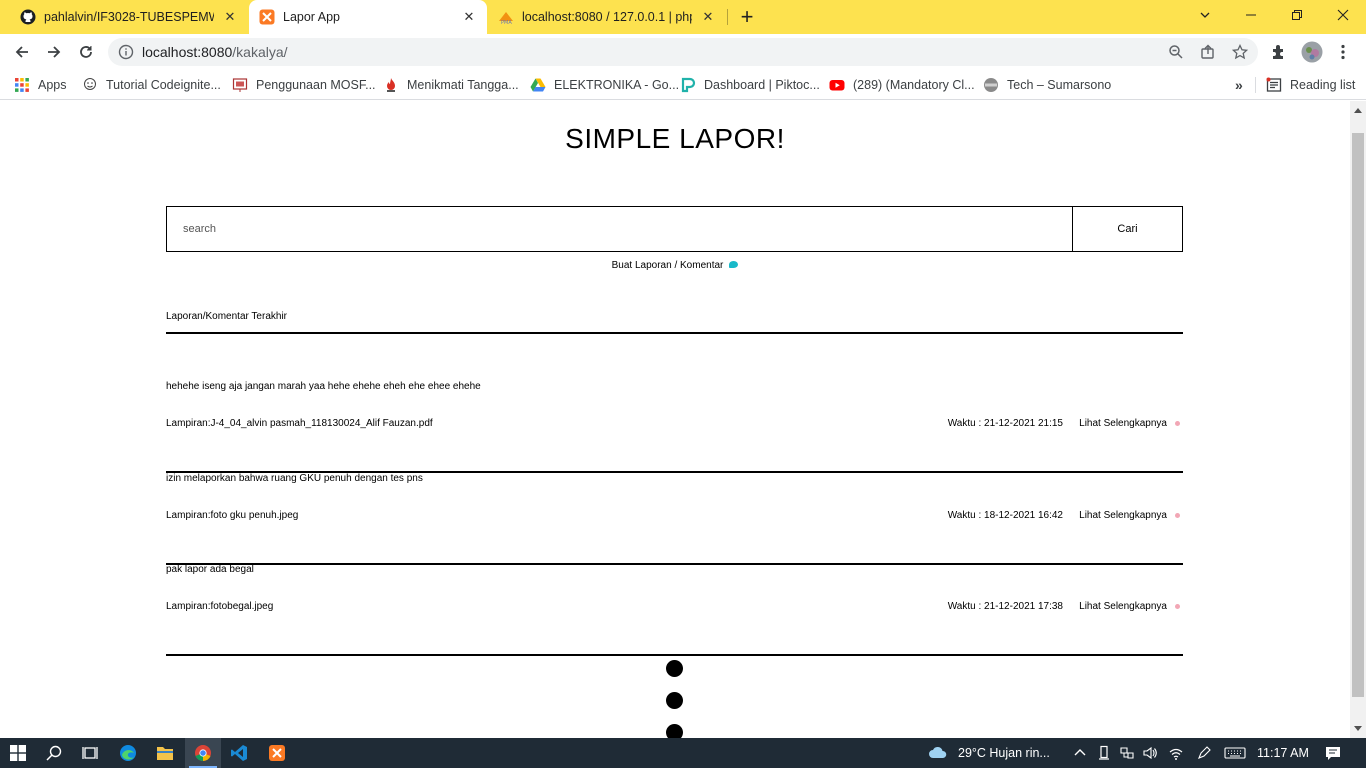 The height and width of the screenshot is (768, 1366). What do you see at coordinates (683, 753) in the screenshot?
I see `windows-taskbar: 29°C Hujan rin... 11:17 AM` at bounding box center [683, 753].